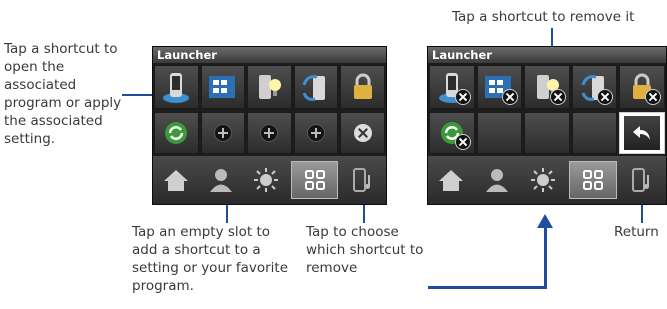 This screenshot has width=667, height=309. Describe the element at coordinates (365, 250) in the screenshot. I see `callout-choose-remove: Tap to choose which shortcut to remove` at that location.